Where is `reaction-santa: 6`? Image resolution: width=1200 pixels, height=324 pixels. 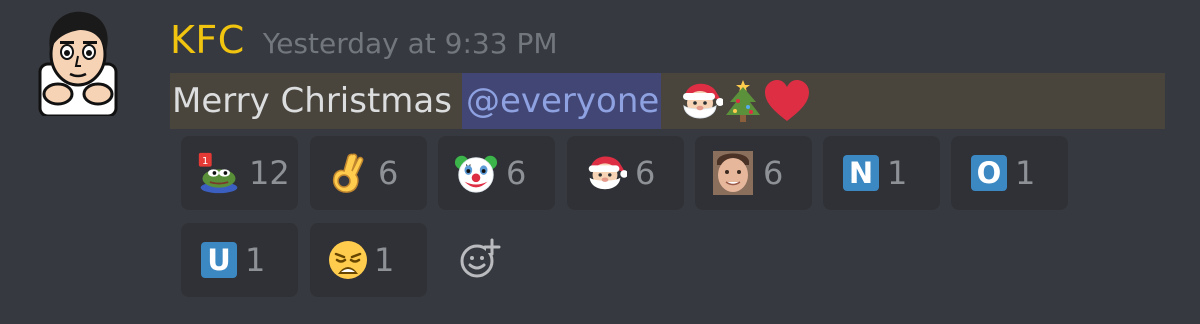 reaction-santa: 6 is located at coordinates (625, 173).